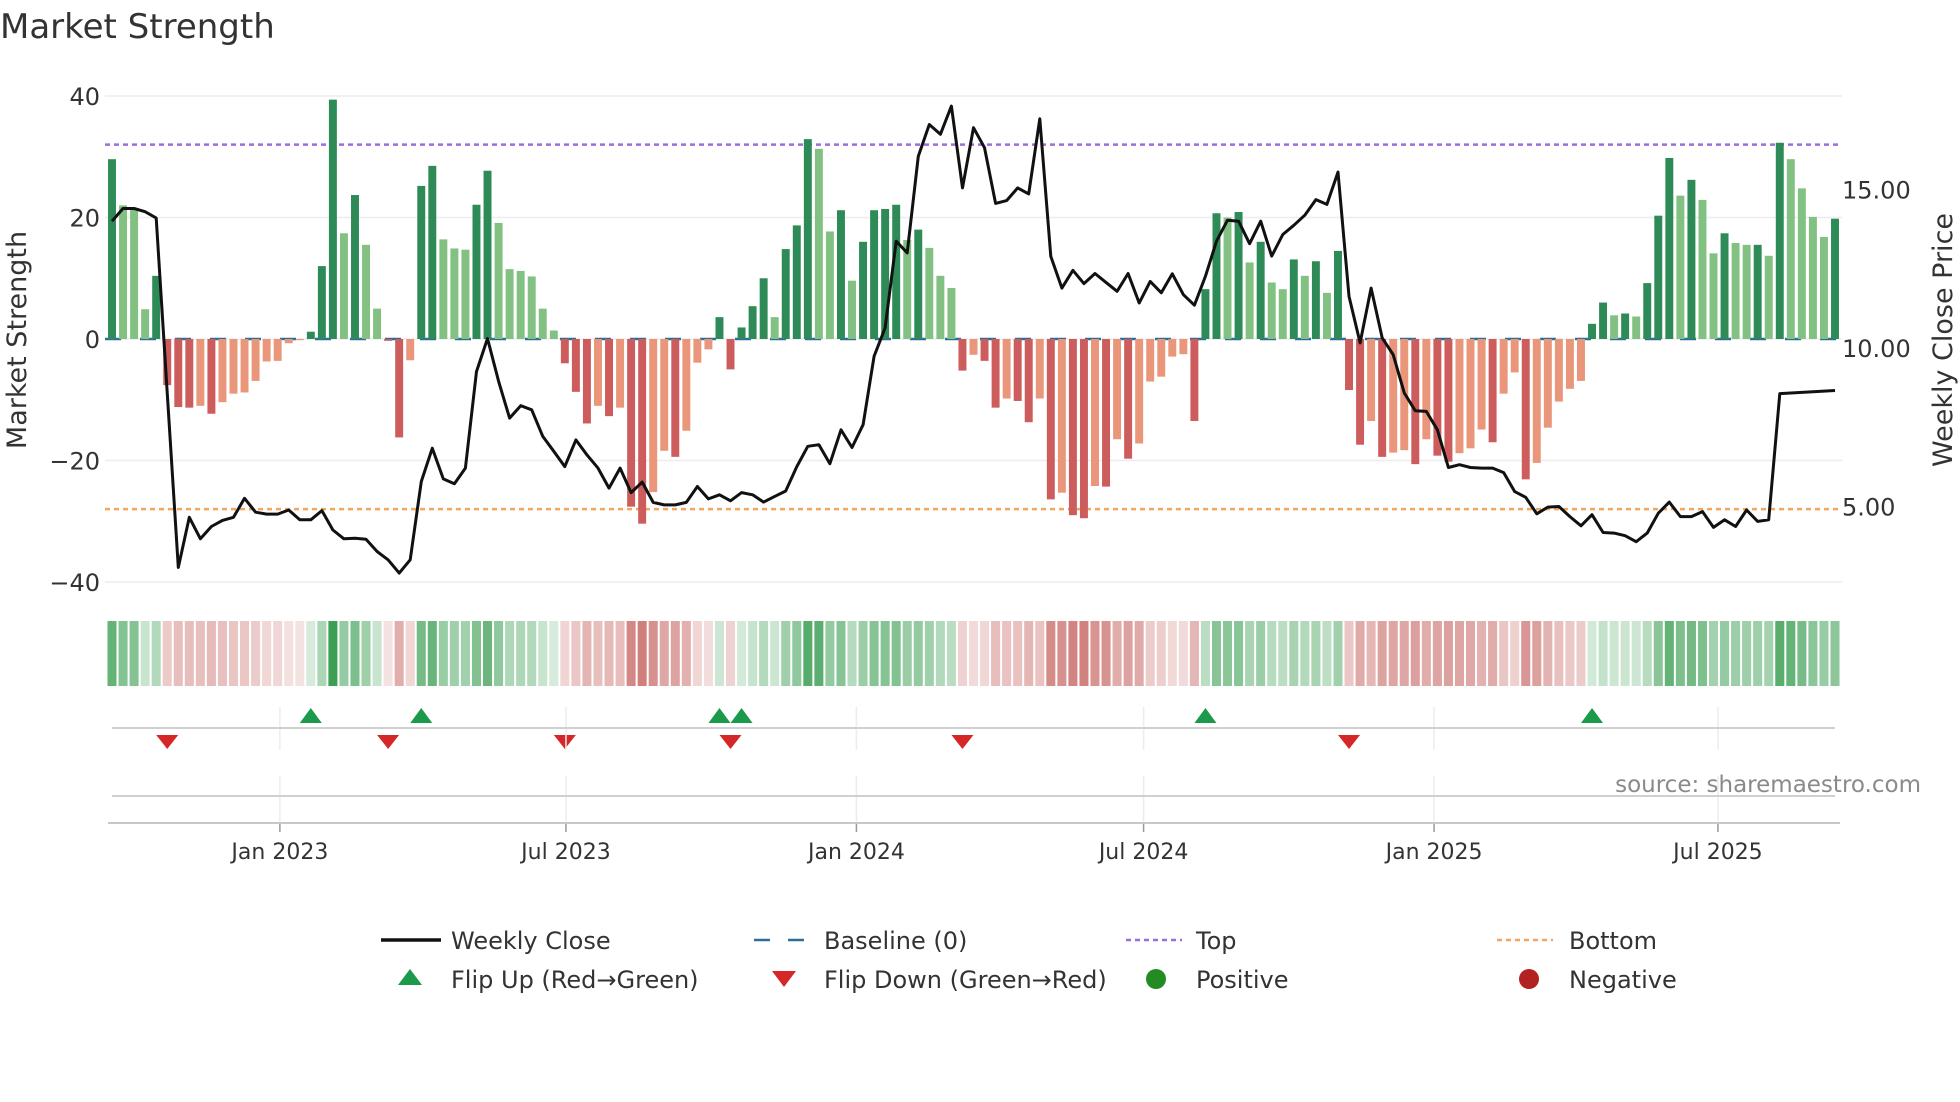  I want to click on flip-up-marker, so click(719, 715).